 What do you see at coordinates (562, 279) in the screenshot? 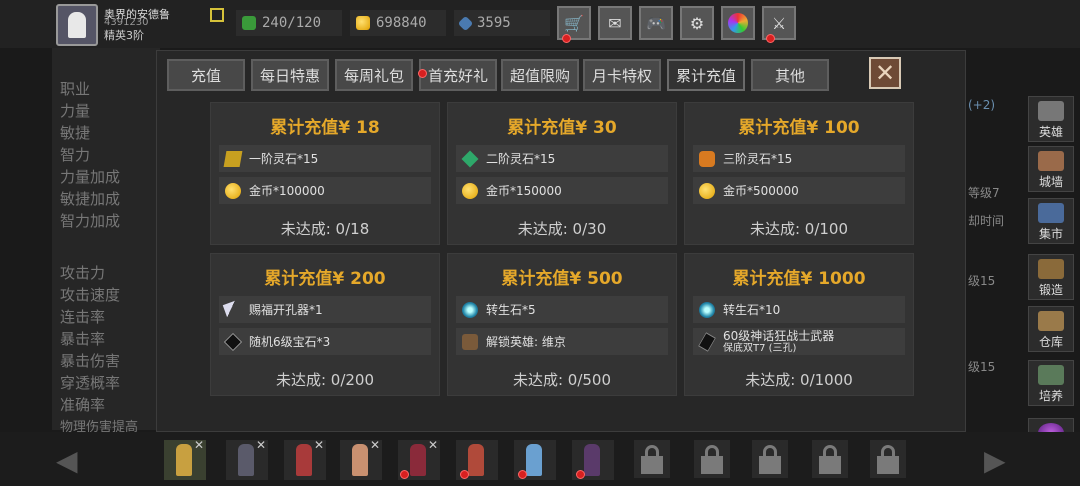
I see `reward-title: 累计充值¥ 500` at bounding box center [562, 279].